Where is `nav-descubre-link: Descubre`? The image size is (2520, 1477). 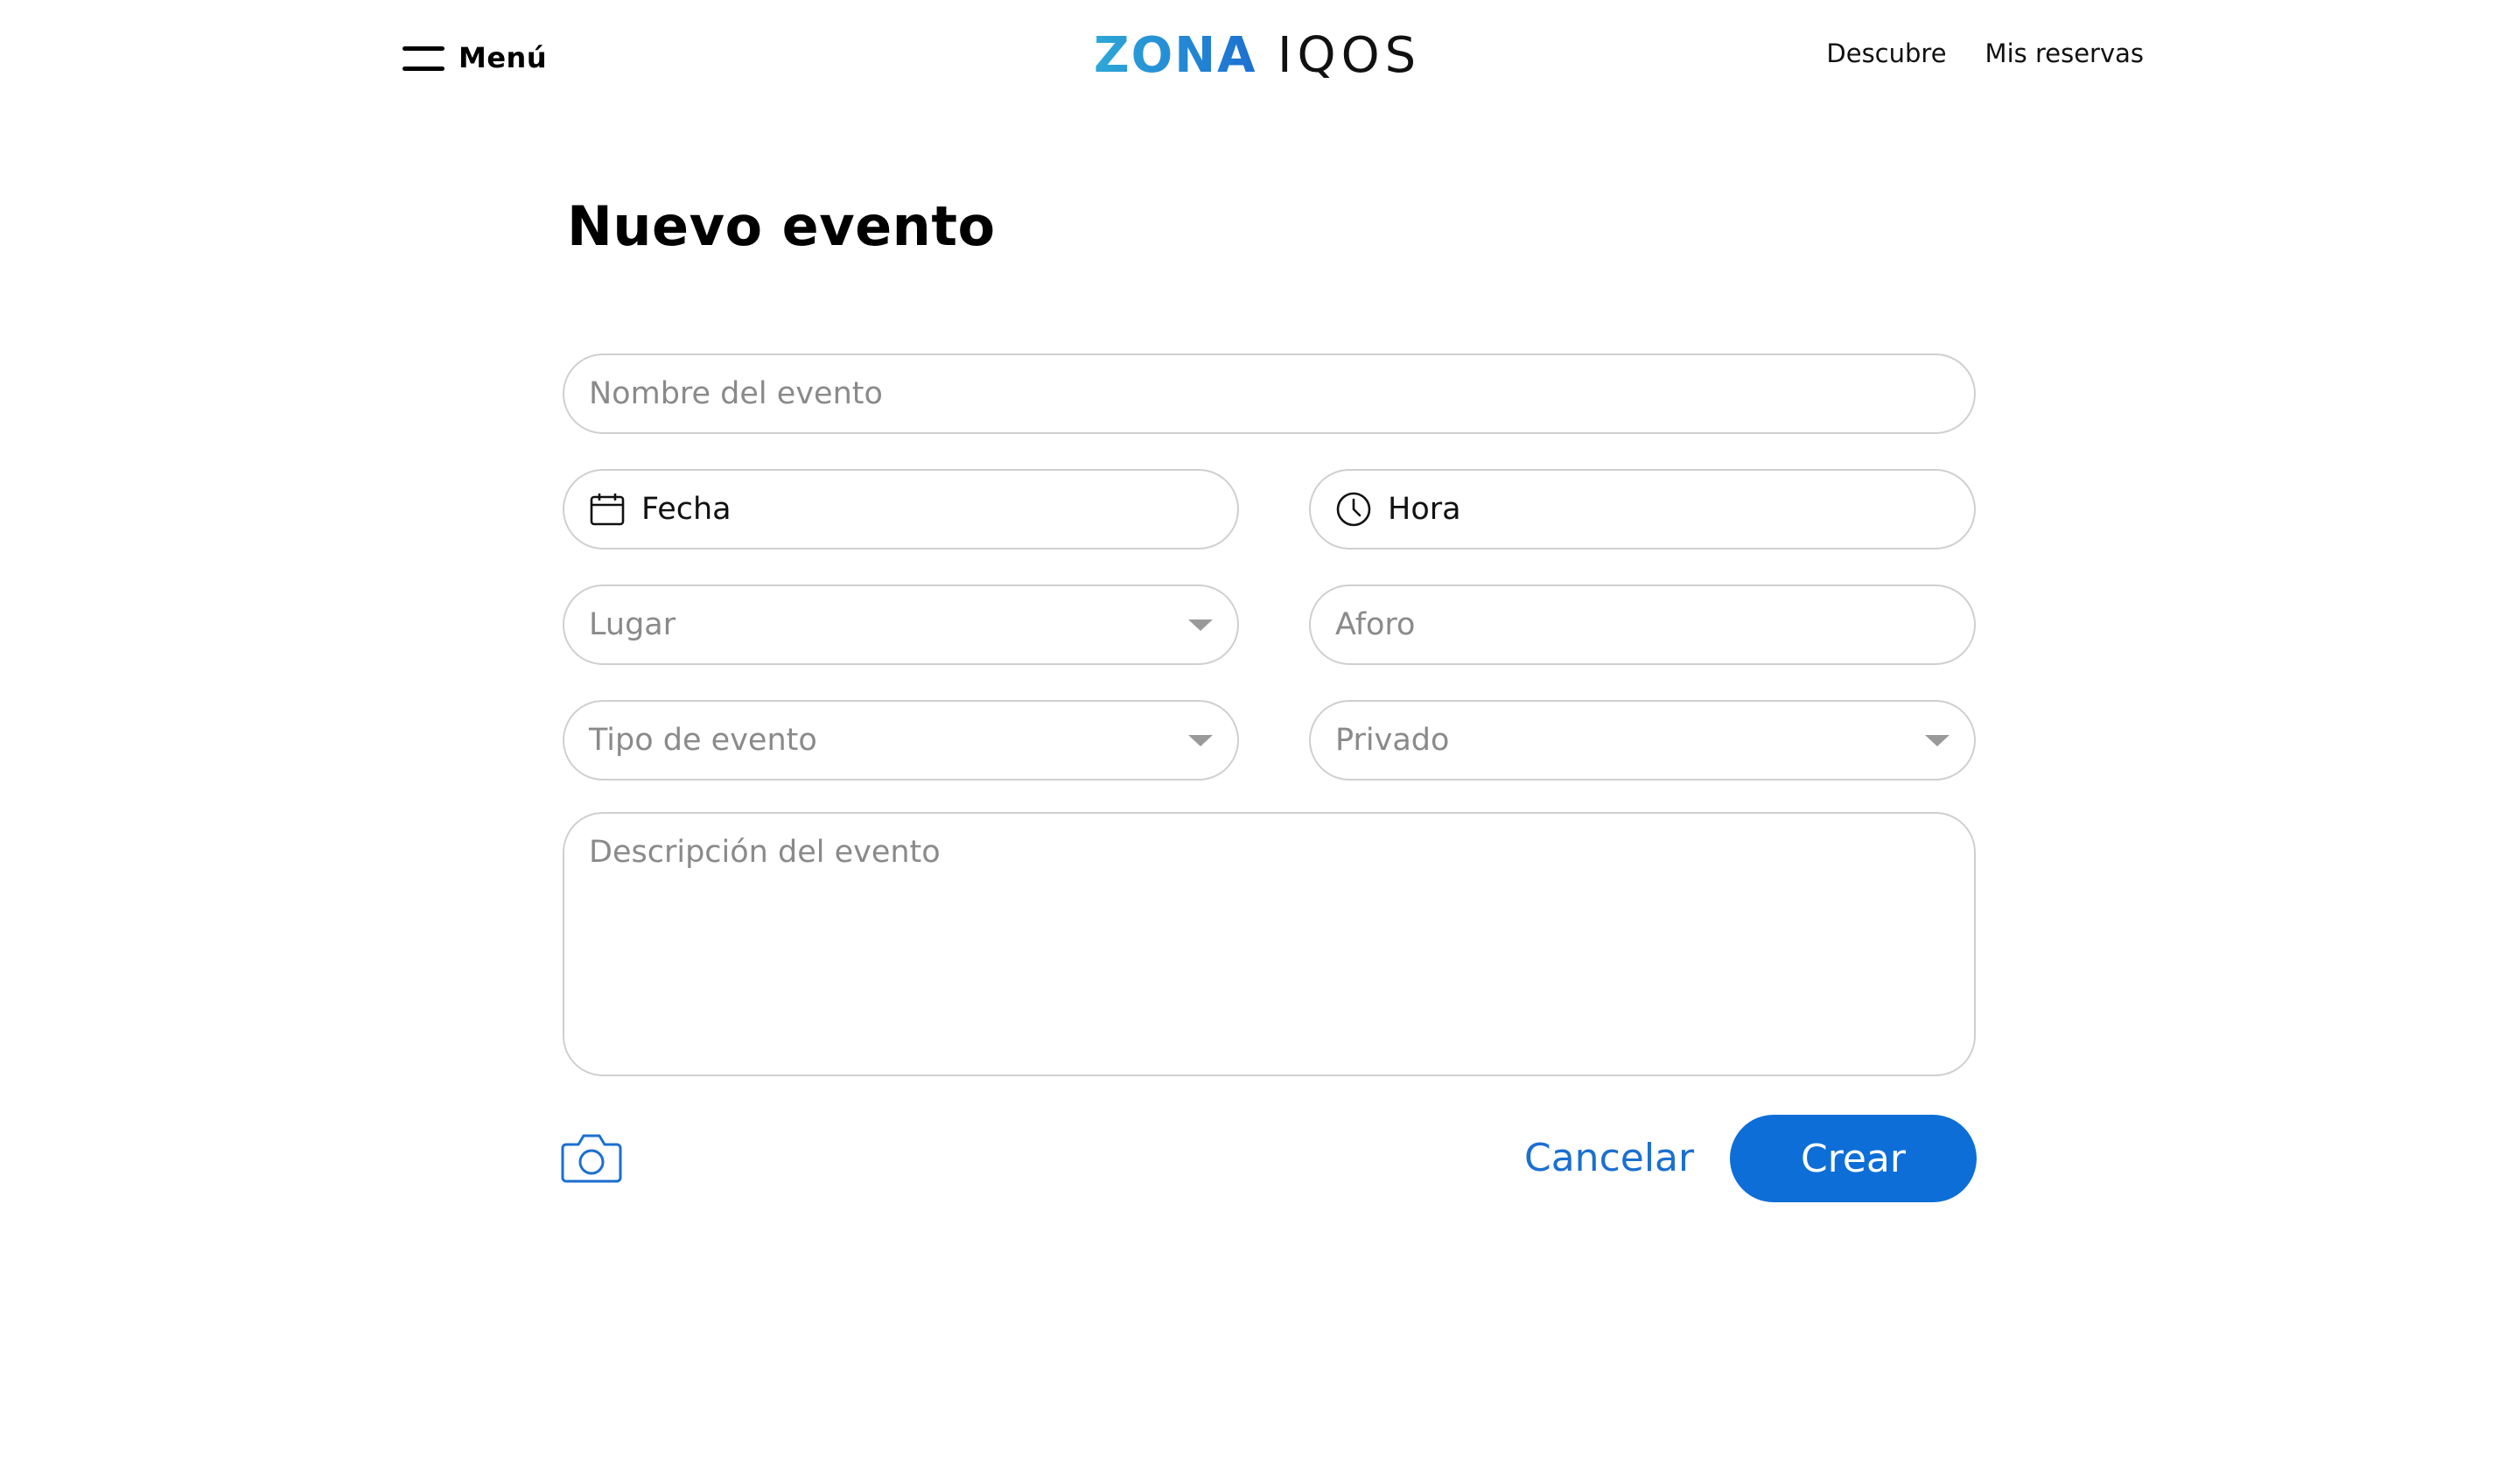
nav-descubre-link: Descubre is located at coordinates (1886, 53).